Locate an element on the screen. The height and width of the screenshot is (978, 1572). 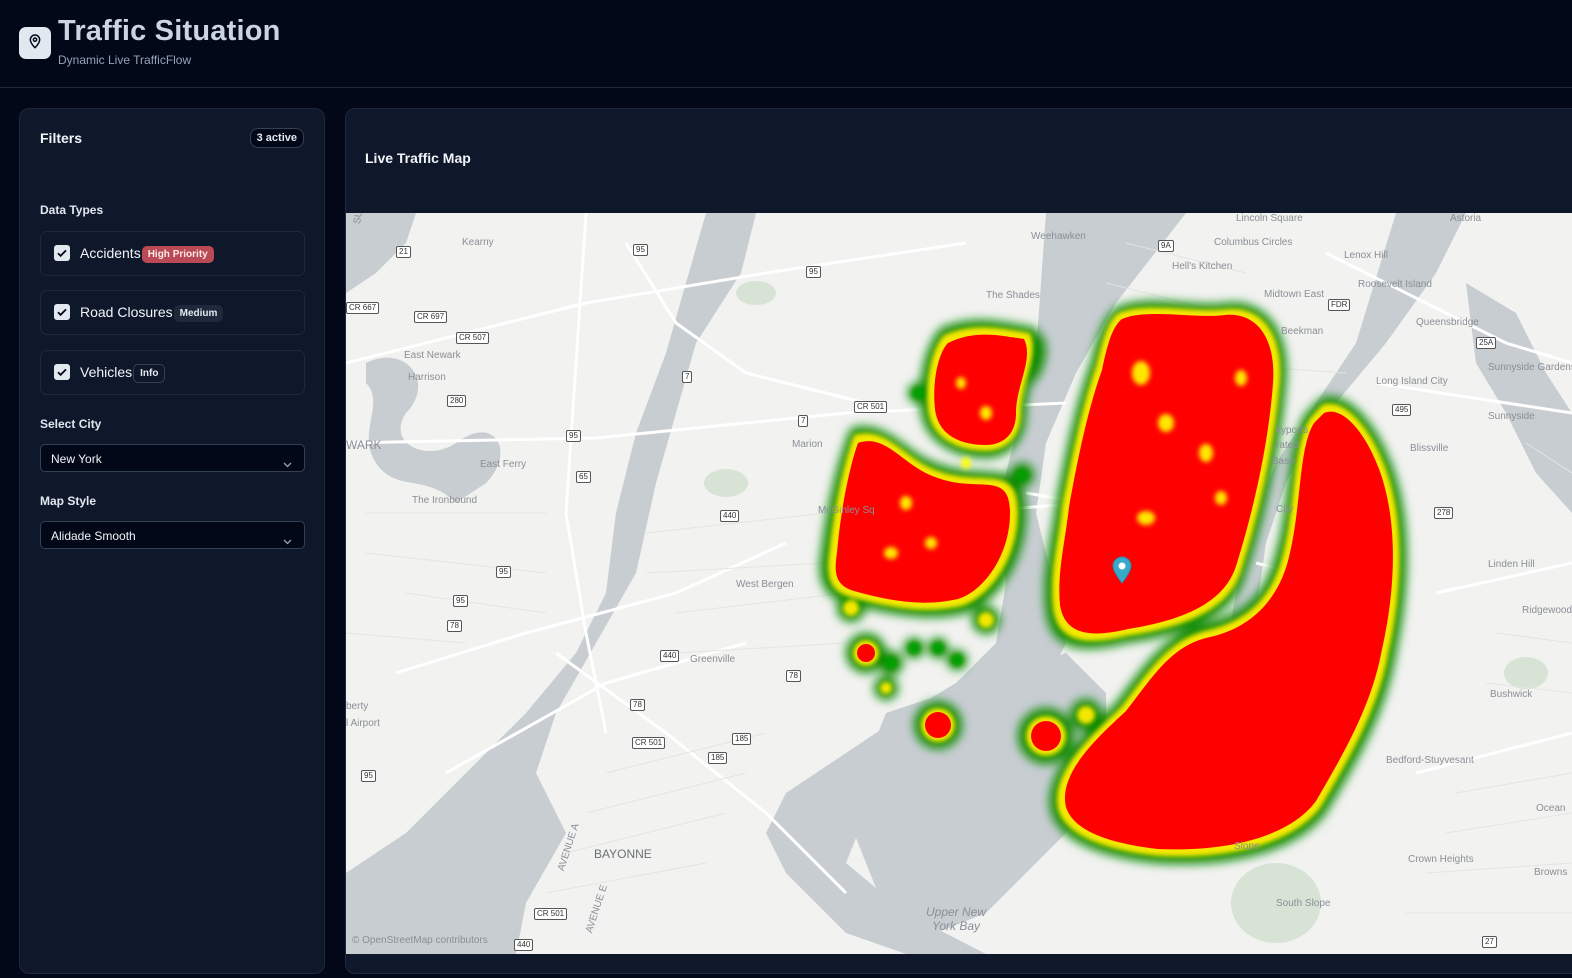
map-label-long-island-city: Long Island City is located at coordinates (1412, 381).